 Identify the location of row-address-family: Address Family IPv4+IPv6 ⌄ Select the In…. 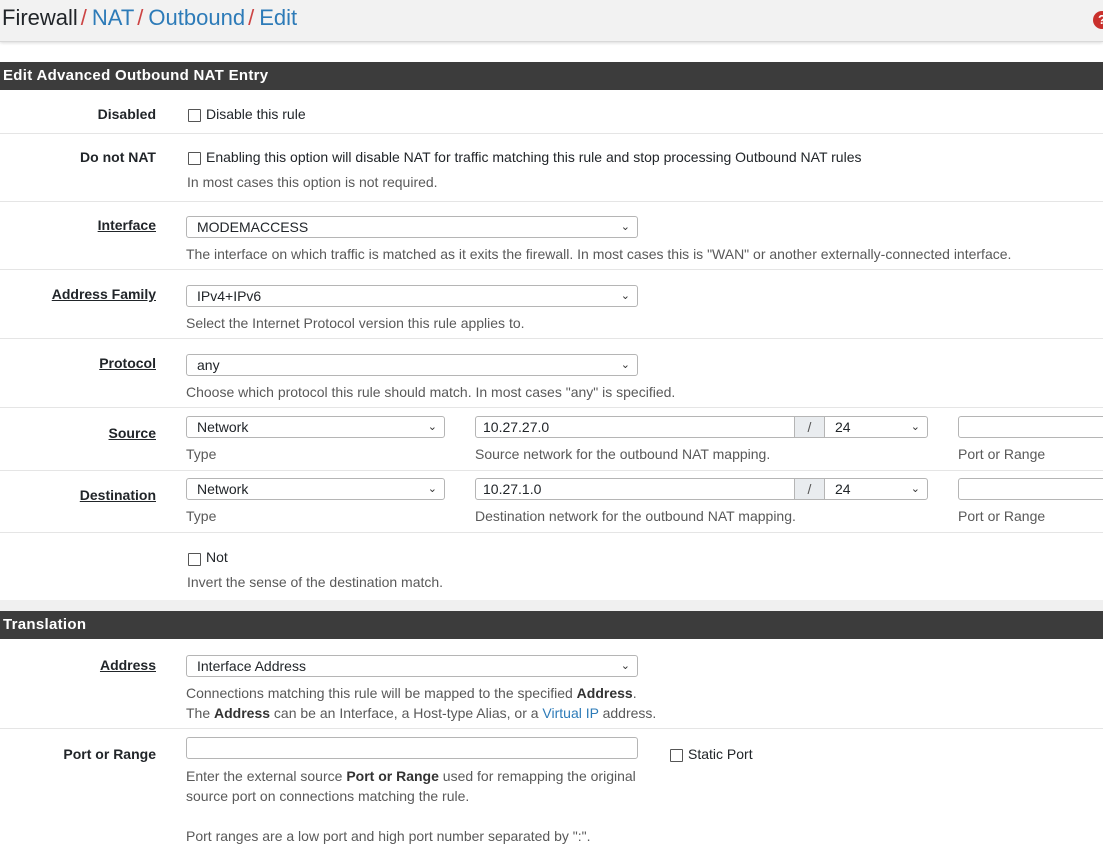
(551, 304).